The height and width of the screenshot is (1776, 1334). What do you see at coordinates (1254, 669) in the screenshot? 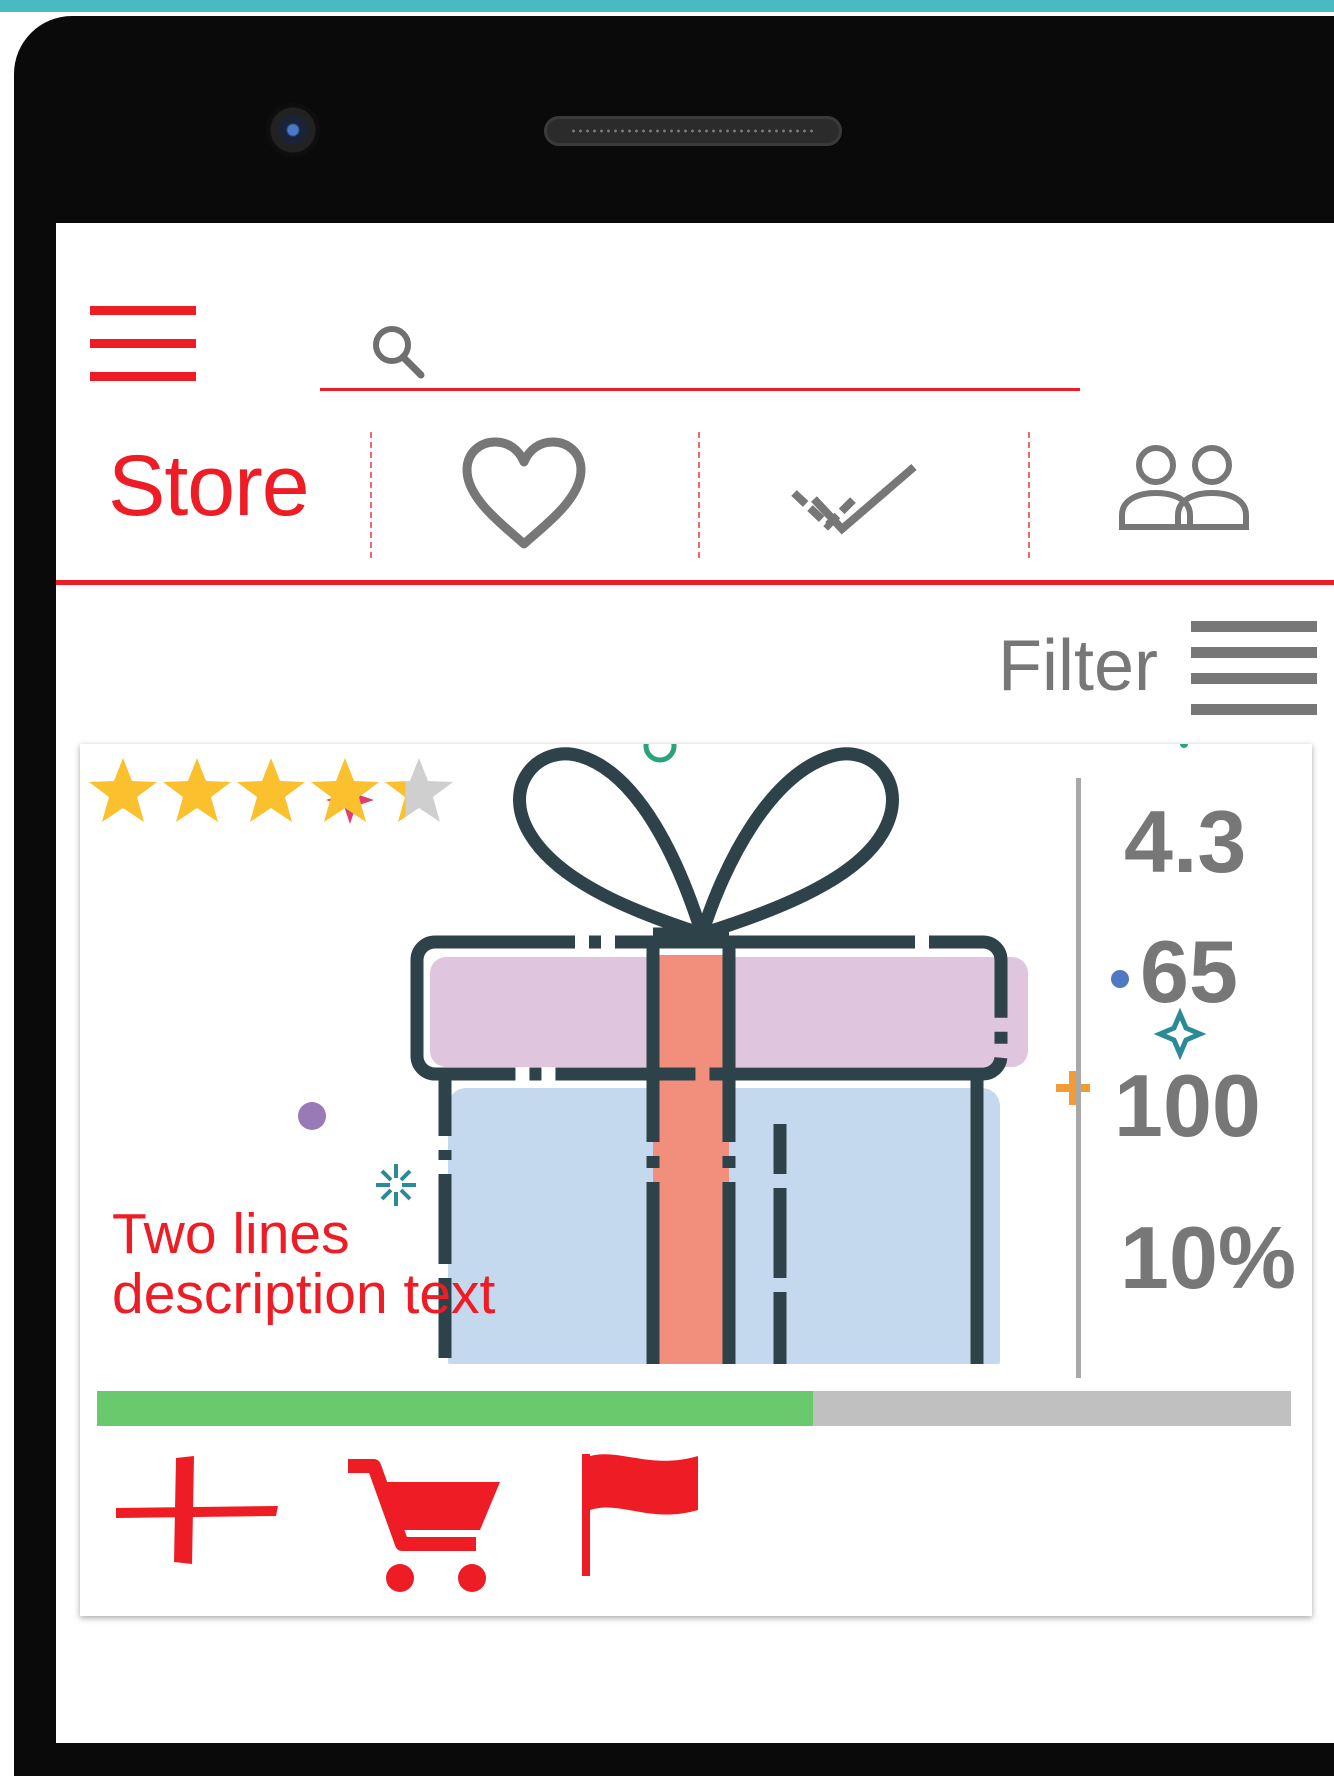
I see `filter-list-icon` at bounding box center [1254, 669].